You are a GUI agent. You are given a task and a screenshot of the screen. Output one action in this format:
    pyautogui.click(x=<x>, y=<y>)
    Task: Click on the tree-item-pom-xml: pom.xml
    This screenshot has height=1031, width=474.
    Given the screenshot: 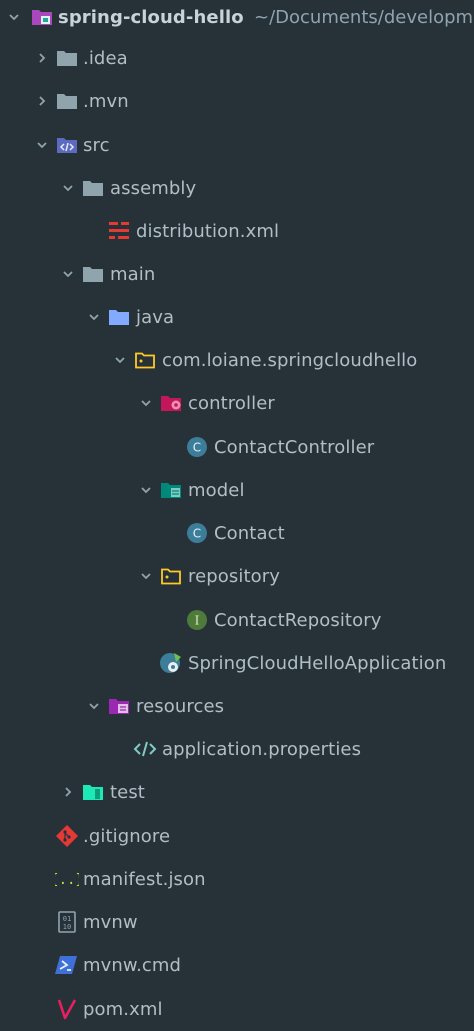 What is the action you would take?
    pyautogui.click(x=237, y=1009)
    